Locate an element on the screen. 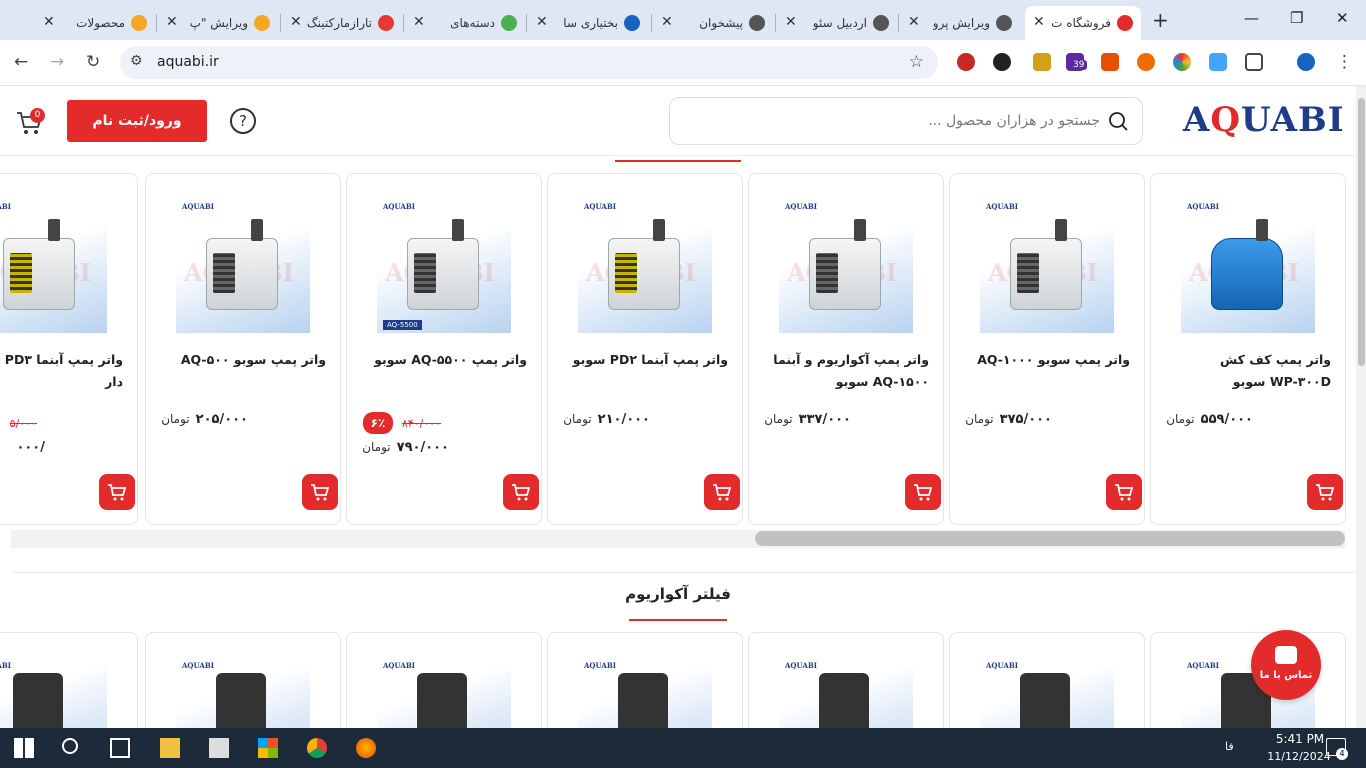 This screenshot has width=1366, height=768. product-name: واتر پمپ AQ-۵۵۰۰ سوبو is located at coordinates (442, 360).